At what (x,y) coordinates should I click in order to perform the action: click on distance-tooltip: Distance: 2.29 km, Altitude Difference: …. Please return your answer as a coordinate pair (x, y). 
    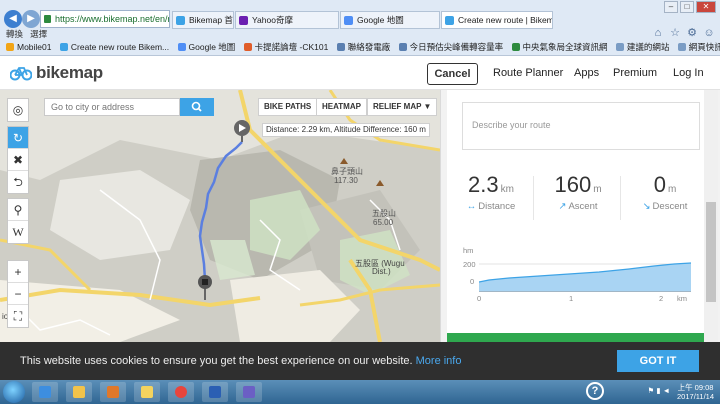
    Looking at the image, I should click on (346, 130).